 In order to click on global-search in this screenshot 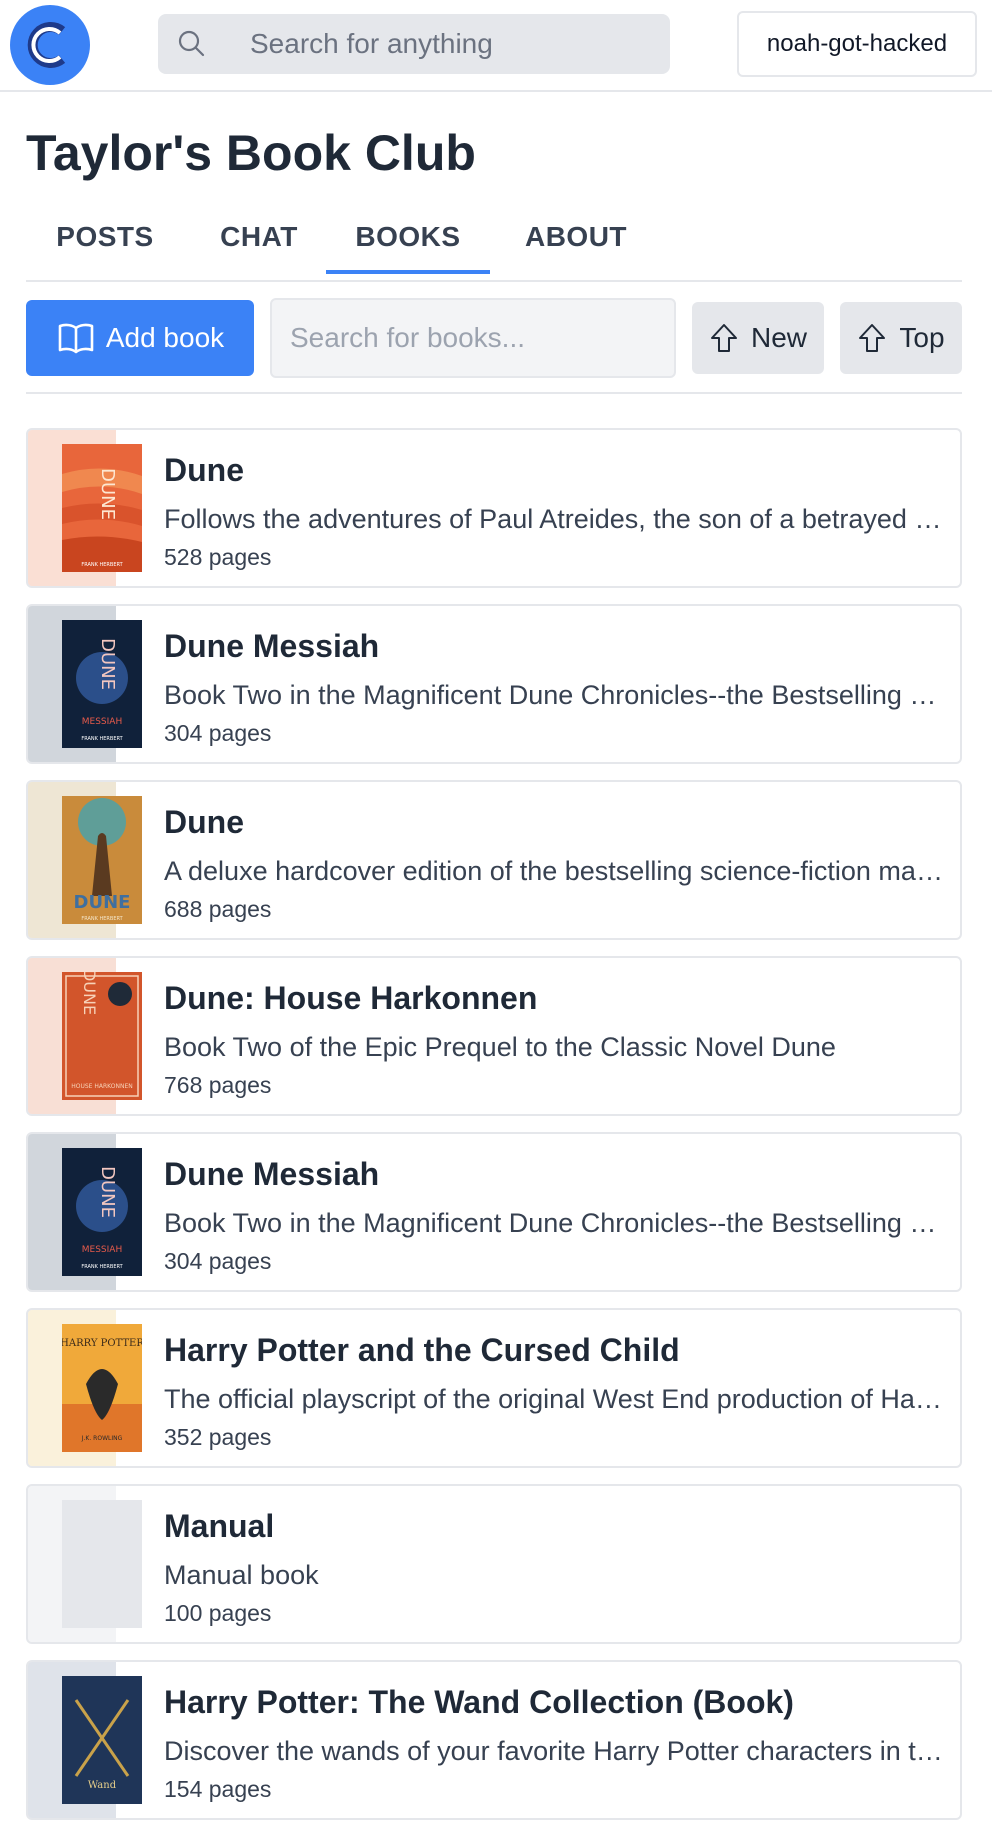, I will do `click(414, 44)`.